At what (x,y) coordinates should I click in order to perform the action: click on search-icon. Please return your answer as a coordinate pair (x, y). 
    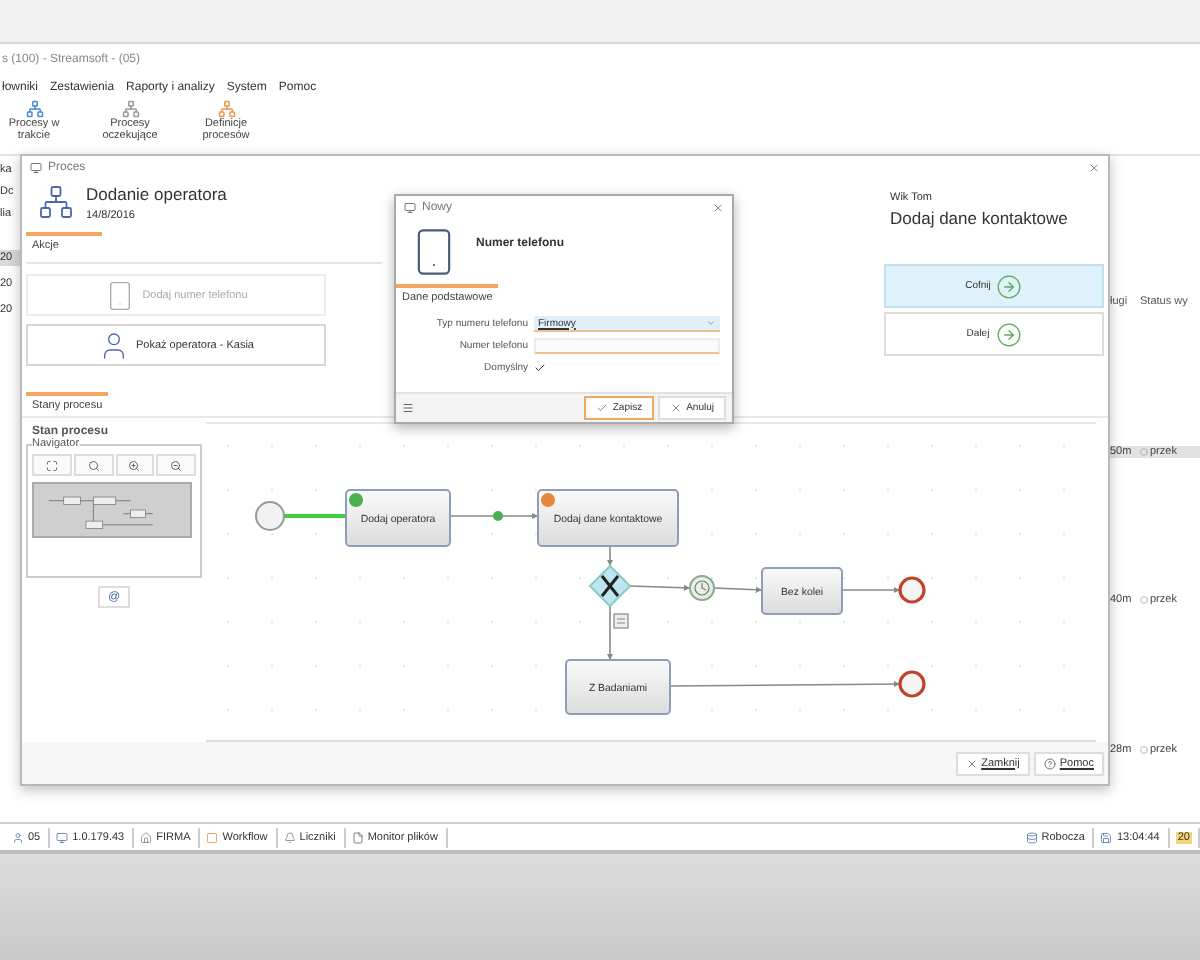
    Looking at the image, I should click on (93, 465).